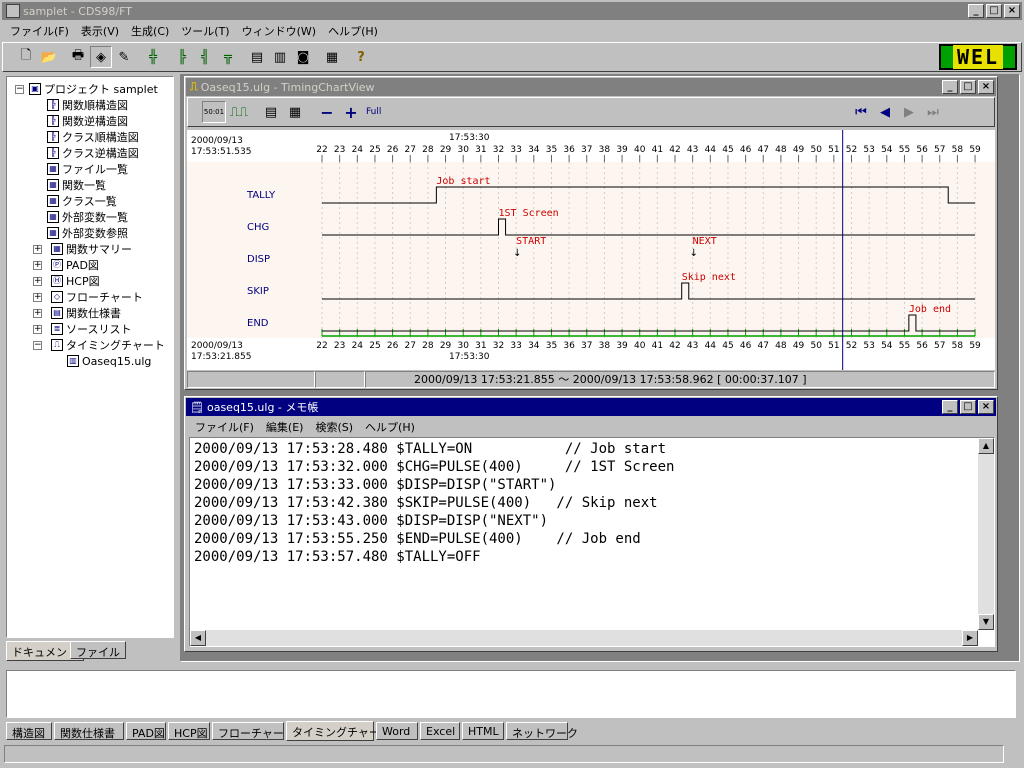 Image resolution: width=1024 pixels, height=768 pixels. Describe the element at coordinates (950, 407) in the screenshot. I see `notepad-minimize-button: _` at that location.